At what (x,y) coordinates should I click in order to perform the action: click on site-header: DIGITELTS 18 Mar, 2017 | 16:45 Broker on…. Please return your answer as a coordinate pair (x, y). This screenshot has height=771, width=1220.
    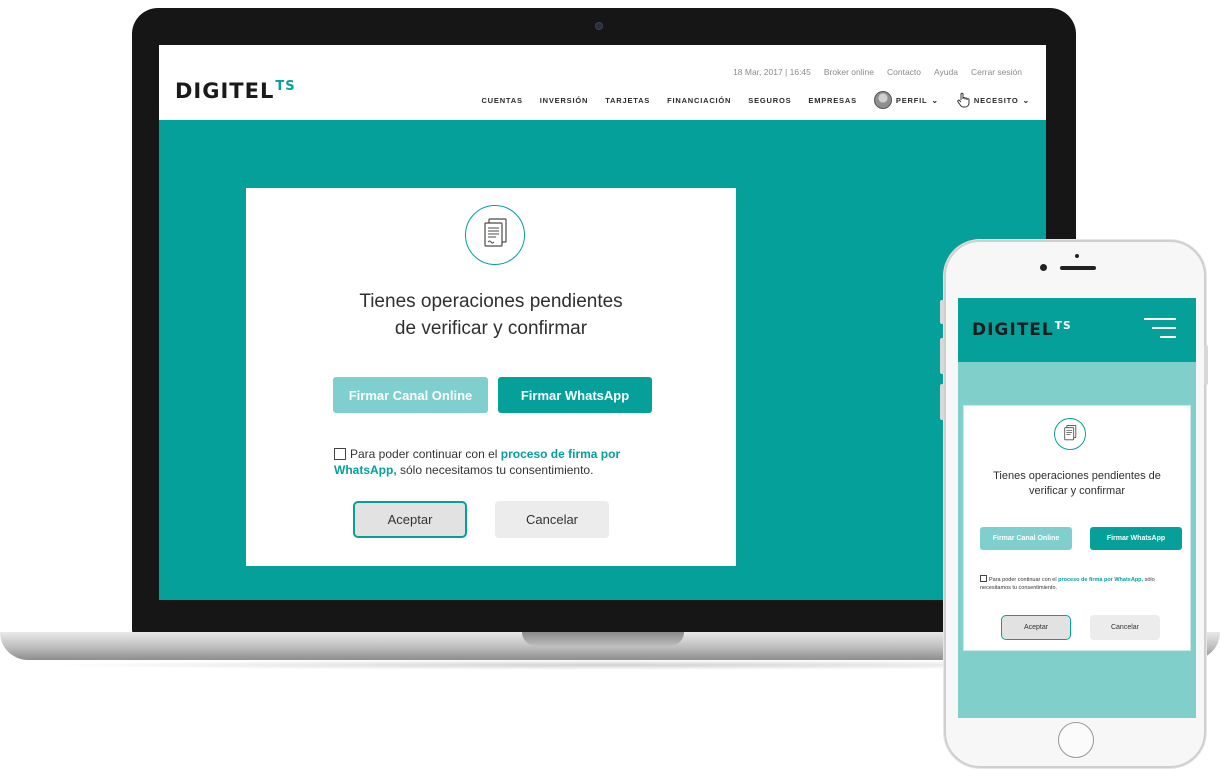
    Looking at the image, I should click on (602, 82).